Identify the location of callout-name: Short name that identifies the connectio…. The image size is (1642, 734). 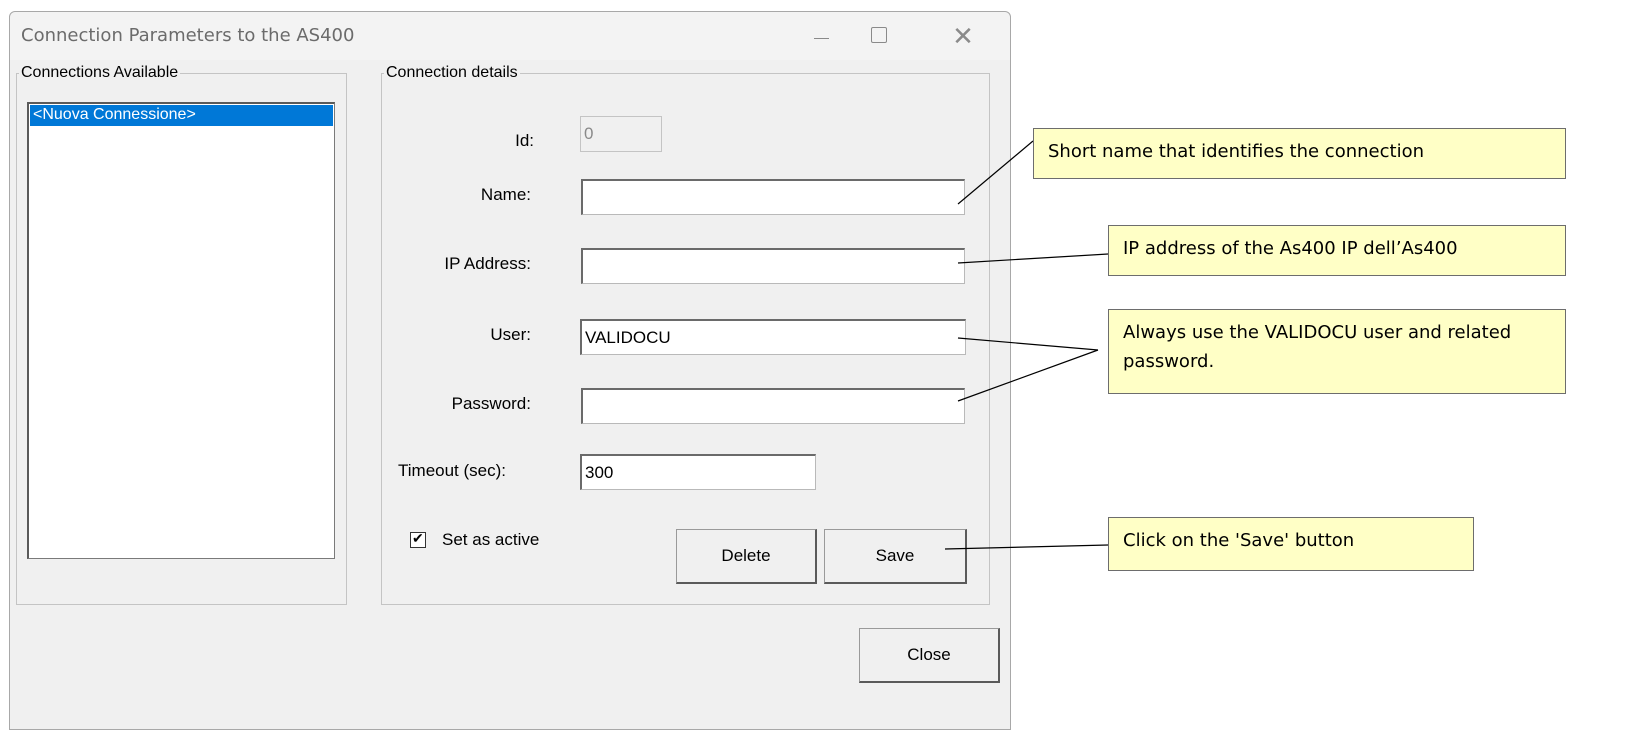
(1299, 153).